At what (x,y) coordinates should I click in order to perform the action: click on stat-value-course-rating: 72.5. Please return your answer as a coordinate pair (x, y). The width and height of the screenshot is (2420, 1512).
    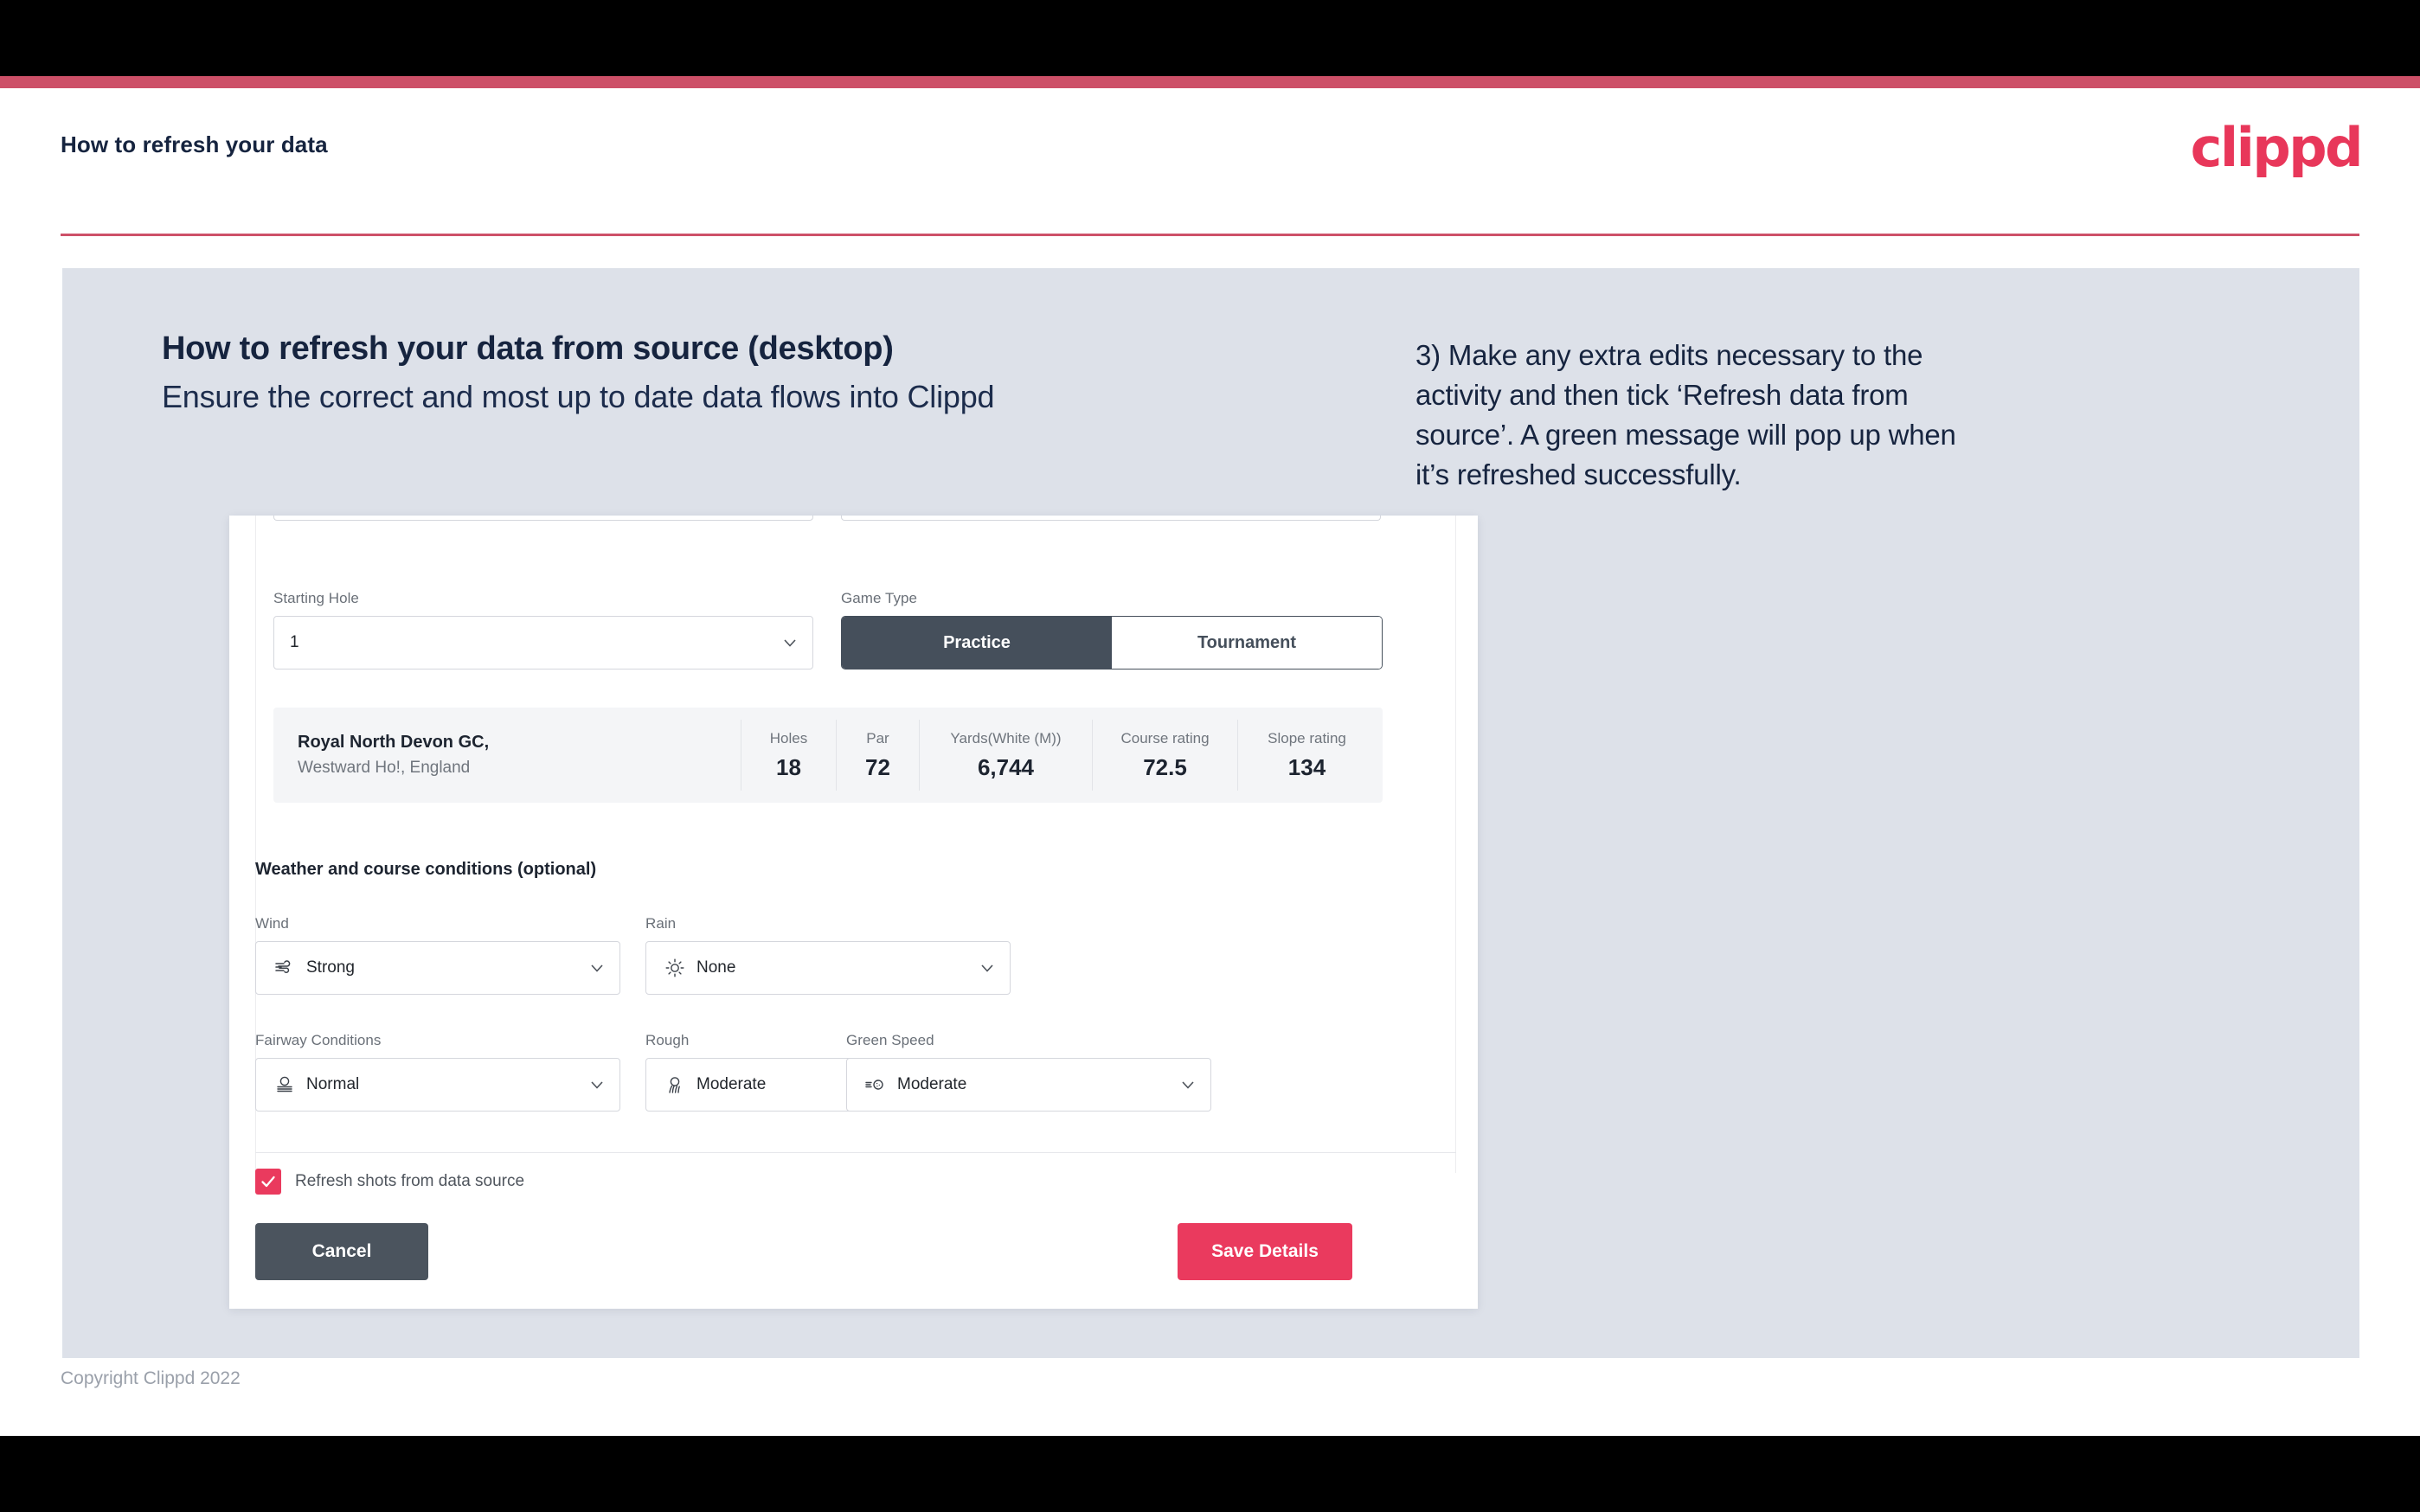
    Looking at the image, I should click on (1165, 766).